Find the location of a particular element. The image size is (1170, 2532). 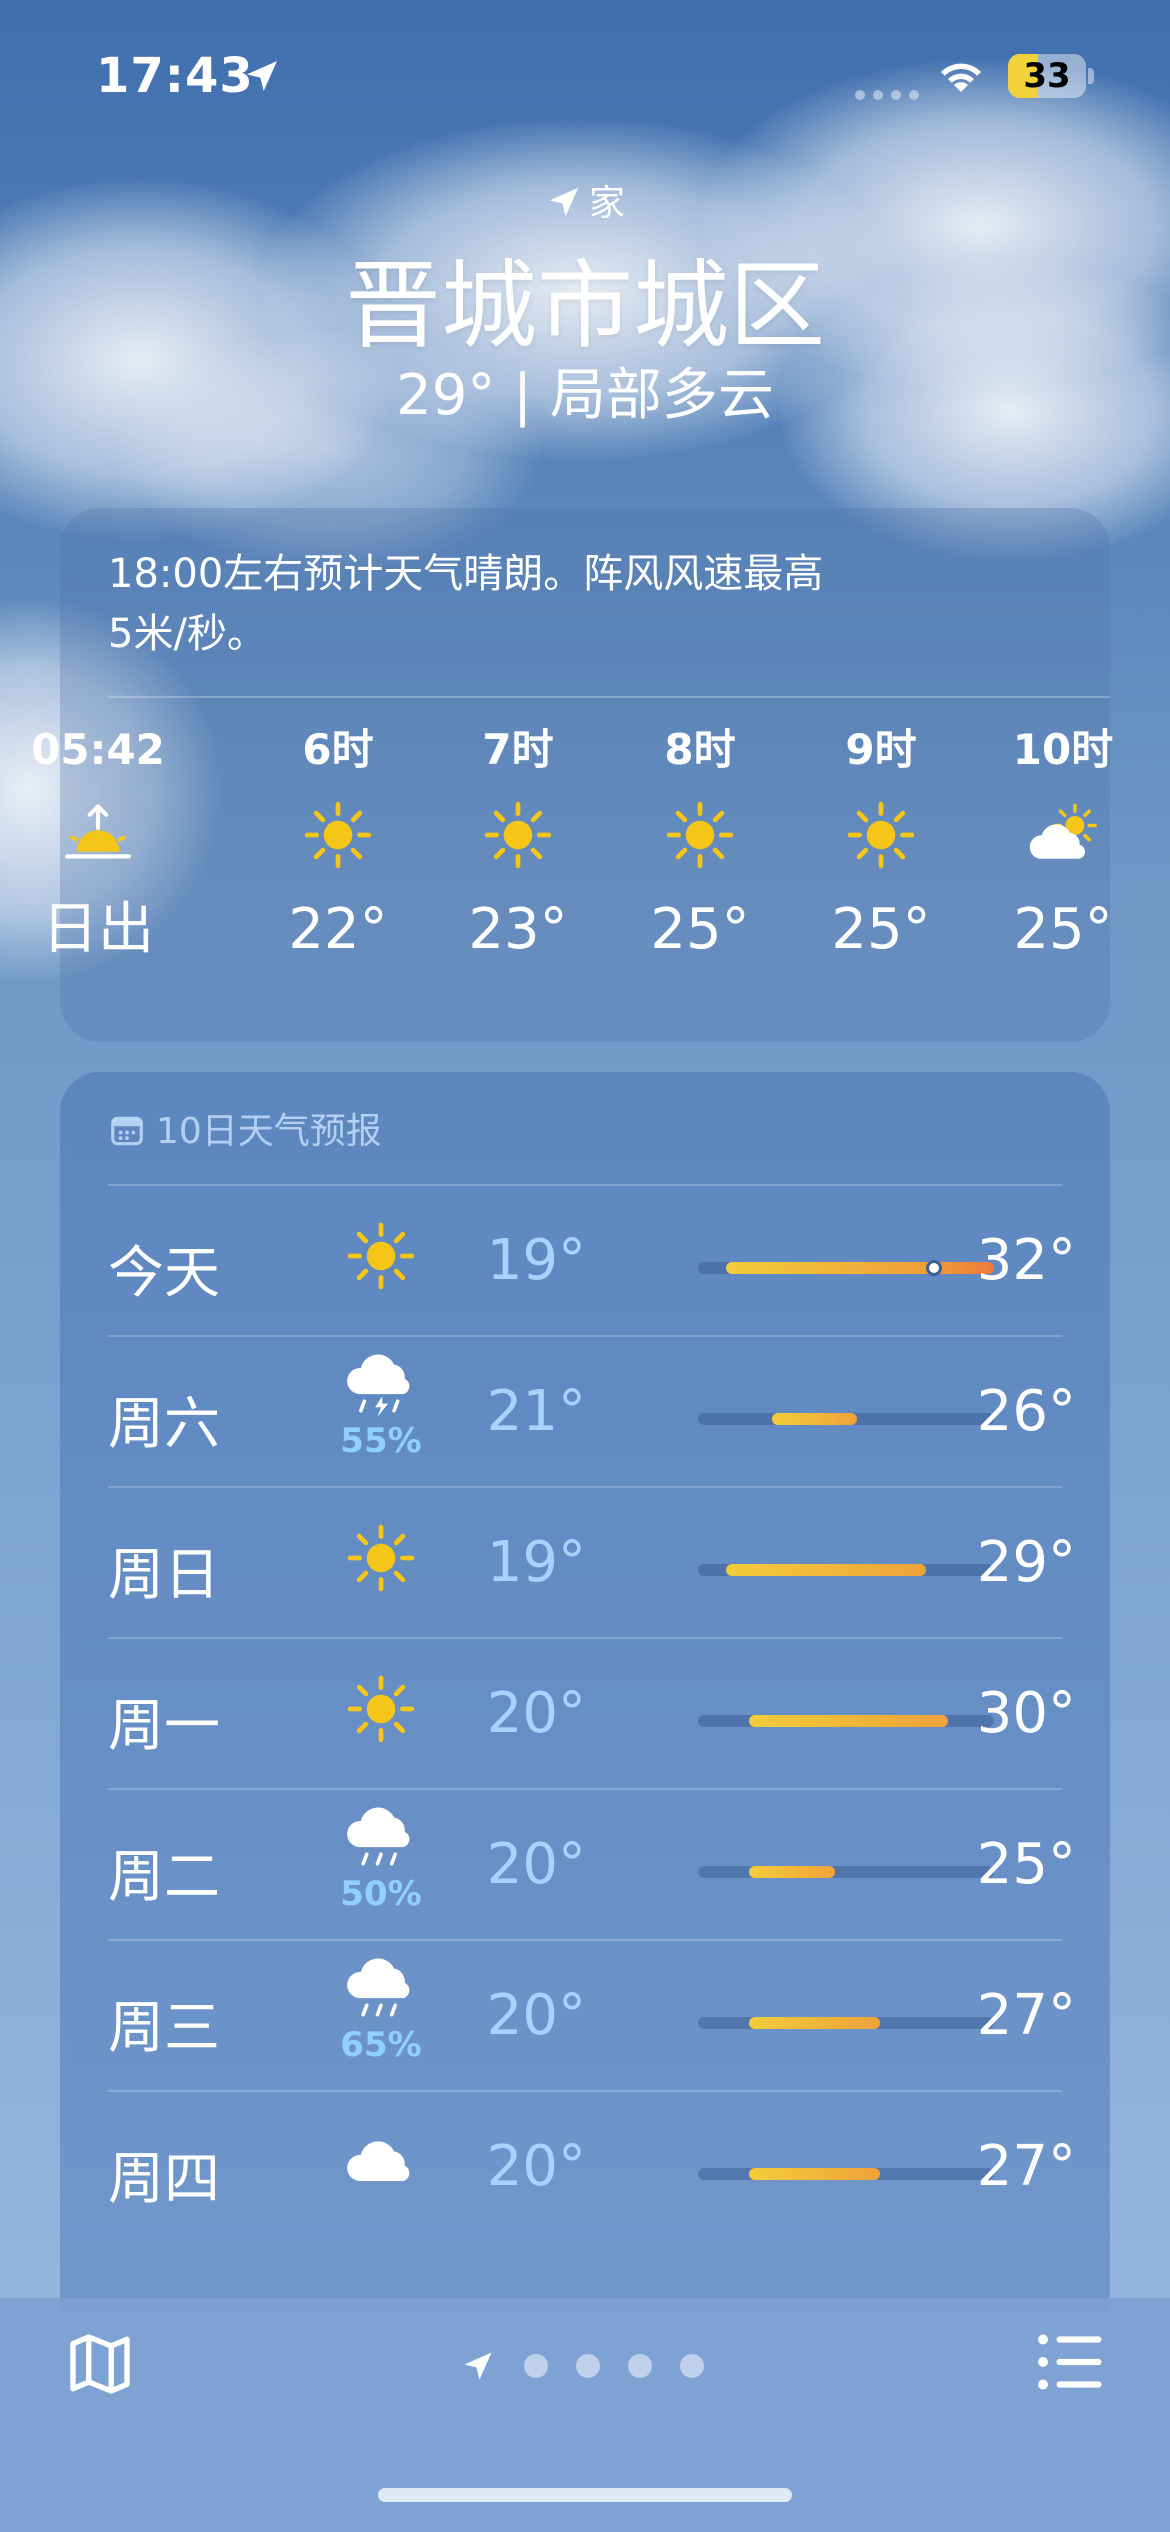

rain-icon: 50% is located at coordinates (381, 1858).